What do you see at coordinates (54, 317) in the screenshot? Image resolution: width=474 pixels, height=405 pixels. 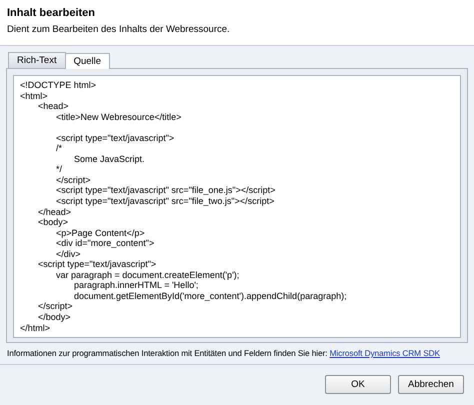 I see `code-line: </body>` at bounding box center [54, 317].